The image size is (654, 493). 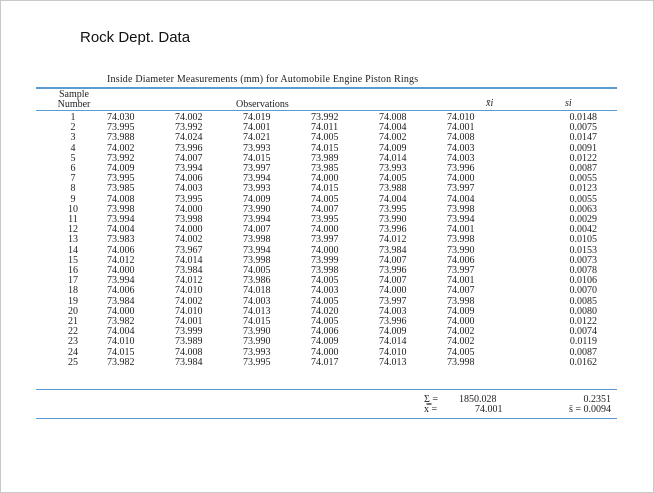 What do you see at coordinates (325, 362) in the screenshot?
I see `cell-observation-4: 74.017` at bounding box center [325, 362].